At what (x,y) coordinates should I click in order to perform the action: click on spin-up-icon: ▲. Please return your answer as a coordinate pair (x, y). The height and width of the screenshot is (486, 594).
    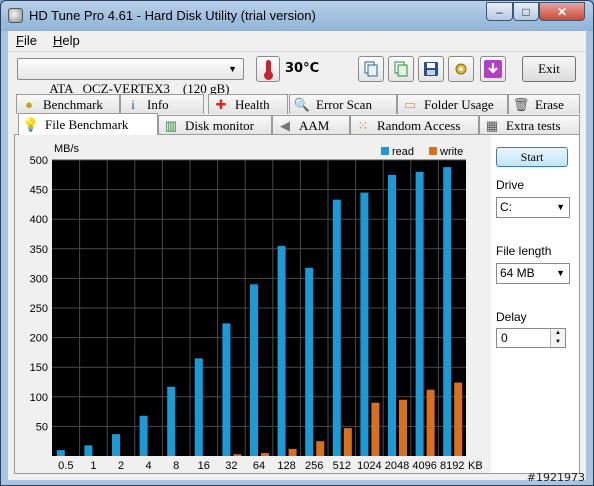
    Looking at the image, I should click on (557, 333).